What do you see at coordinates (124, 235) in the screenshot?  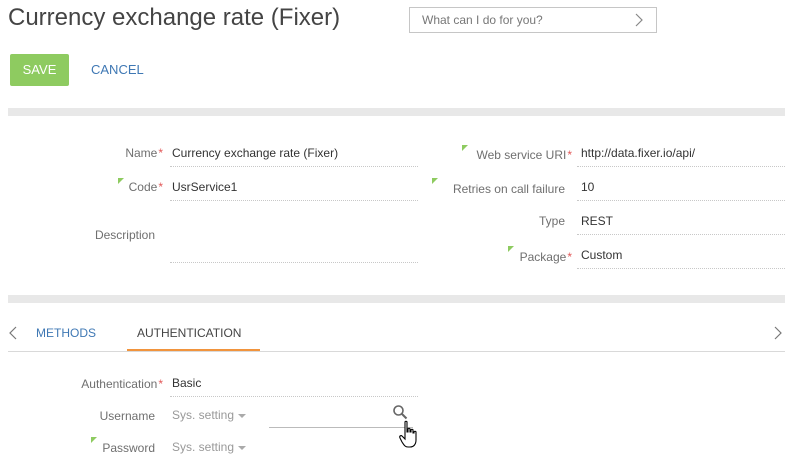 I see `description-label: Description` at bounding box center [124, 235].